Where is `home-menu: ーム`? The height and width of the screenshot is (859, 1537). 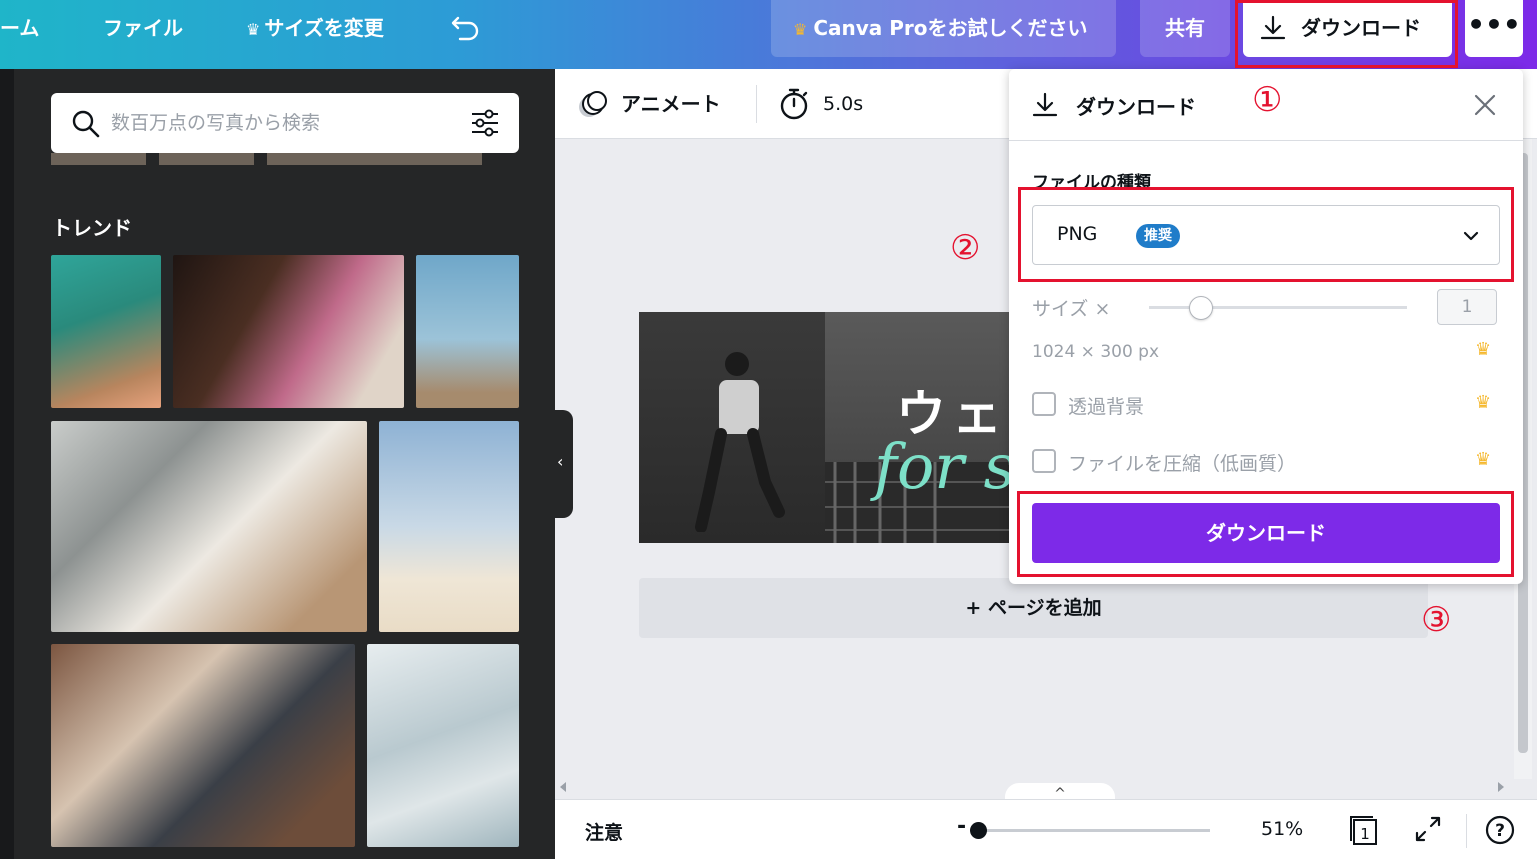 home-menu: ーム is located at coordinates (19, 28).